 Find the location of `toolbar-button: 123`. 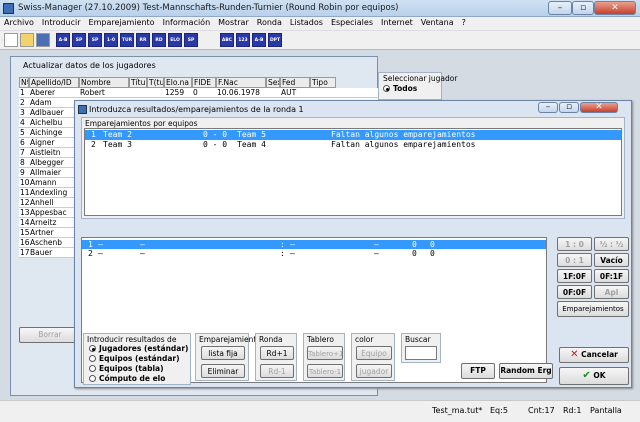

toolbar-button: 123 is located at coordinates (243, 40).